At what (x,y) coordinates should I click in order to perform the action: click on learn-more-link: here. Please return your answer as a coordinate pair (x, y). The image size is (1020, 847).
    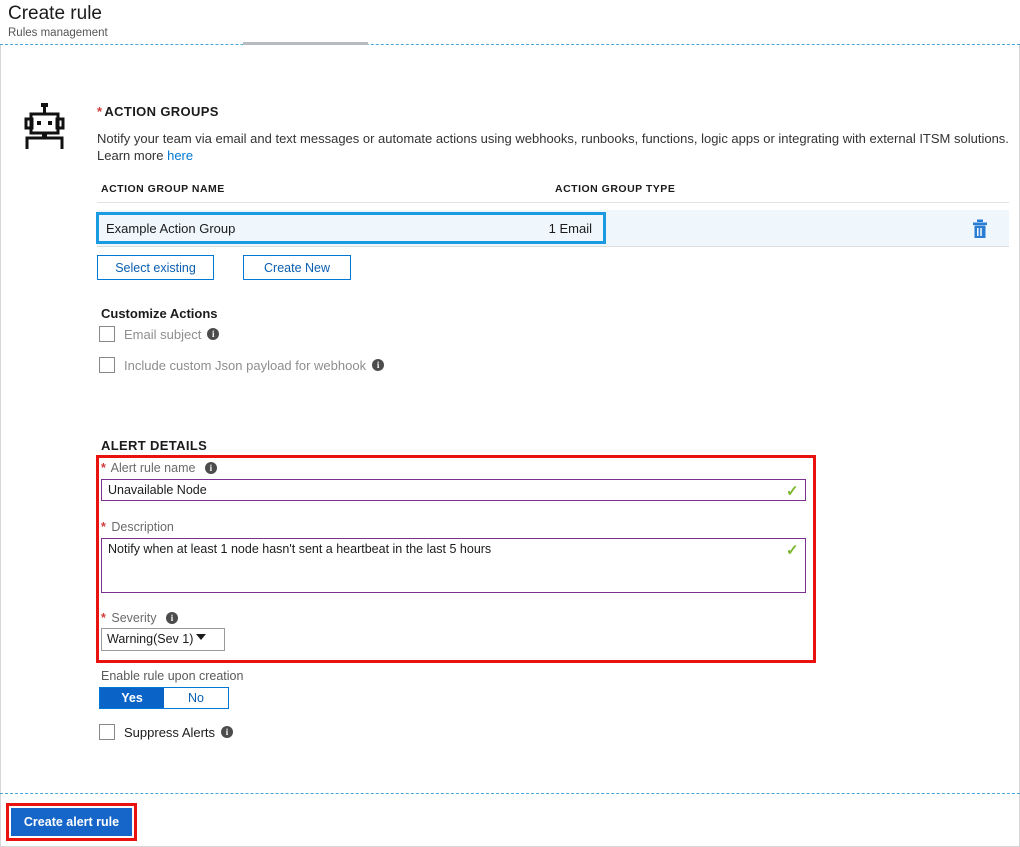
    Looking at the image, I should click on (180, 155).